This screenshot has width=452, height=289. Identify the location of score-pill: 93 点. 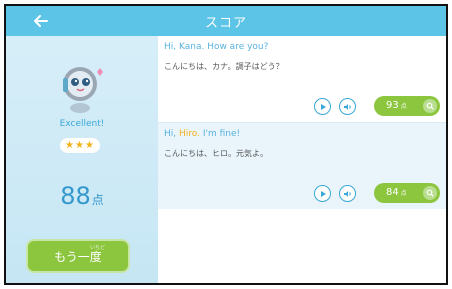
(407, 106).